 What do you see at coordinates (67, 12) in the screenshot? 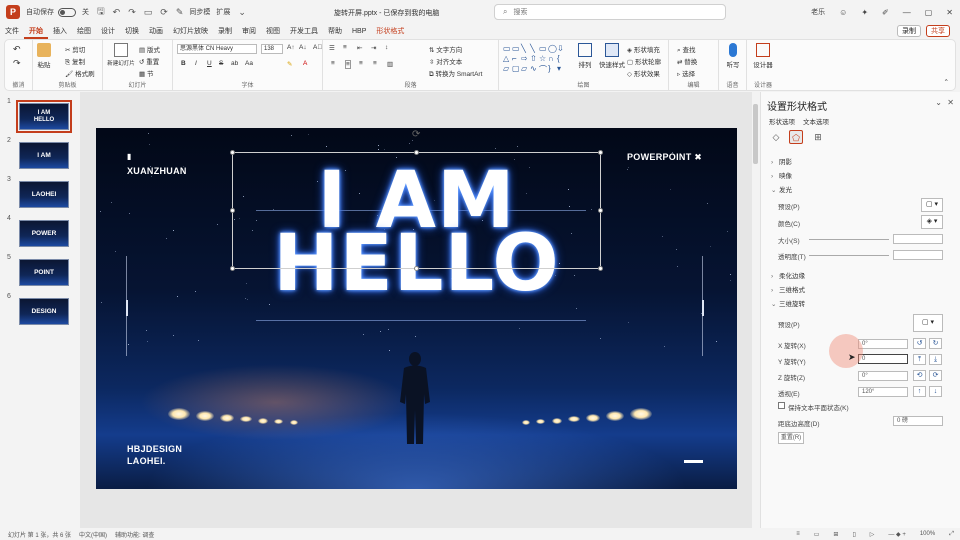
I see `autosave-toggle` at bounding box center [67, 12].